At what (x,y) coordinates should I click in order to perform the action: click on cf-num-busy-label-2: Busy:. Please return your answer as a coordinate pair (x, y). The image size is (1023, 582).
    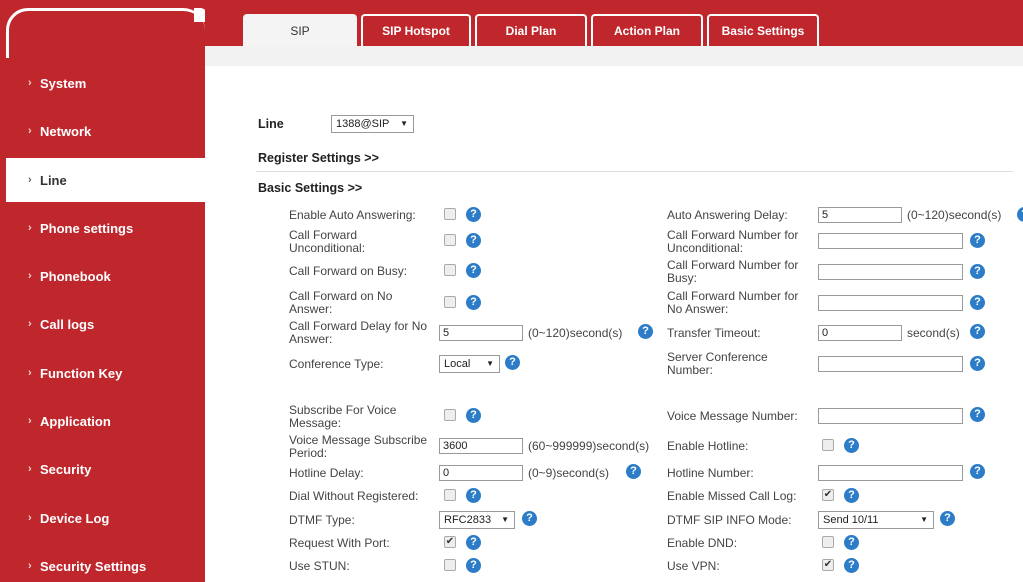
    Looking at the image, I should click on (682, 278).